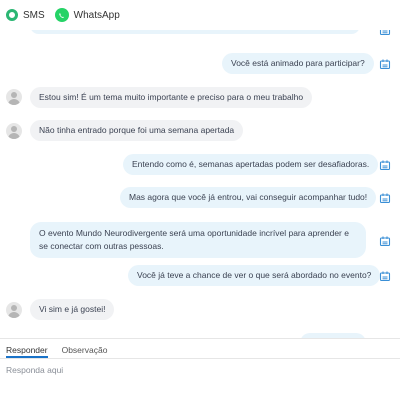 The height and width of the screenshot is (400, 400). I want to click on reply-input, so click(201, 370).